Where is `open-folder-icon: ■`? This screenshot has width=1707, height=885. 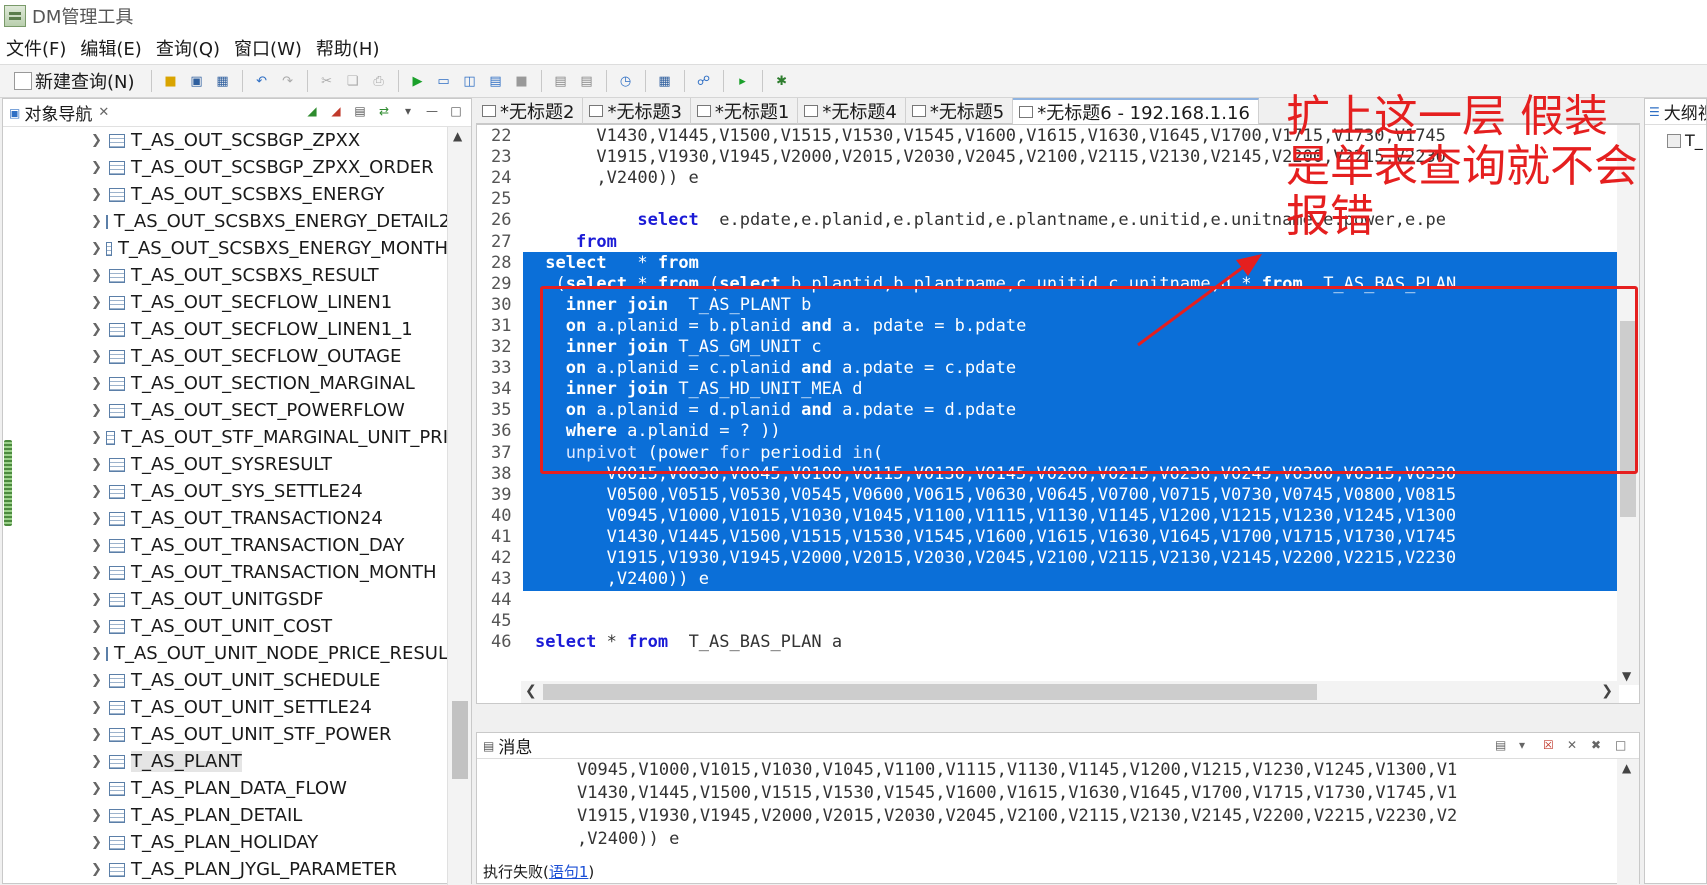 open-folder-icon: ■ is located at coordinates (171, 81).